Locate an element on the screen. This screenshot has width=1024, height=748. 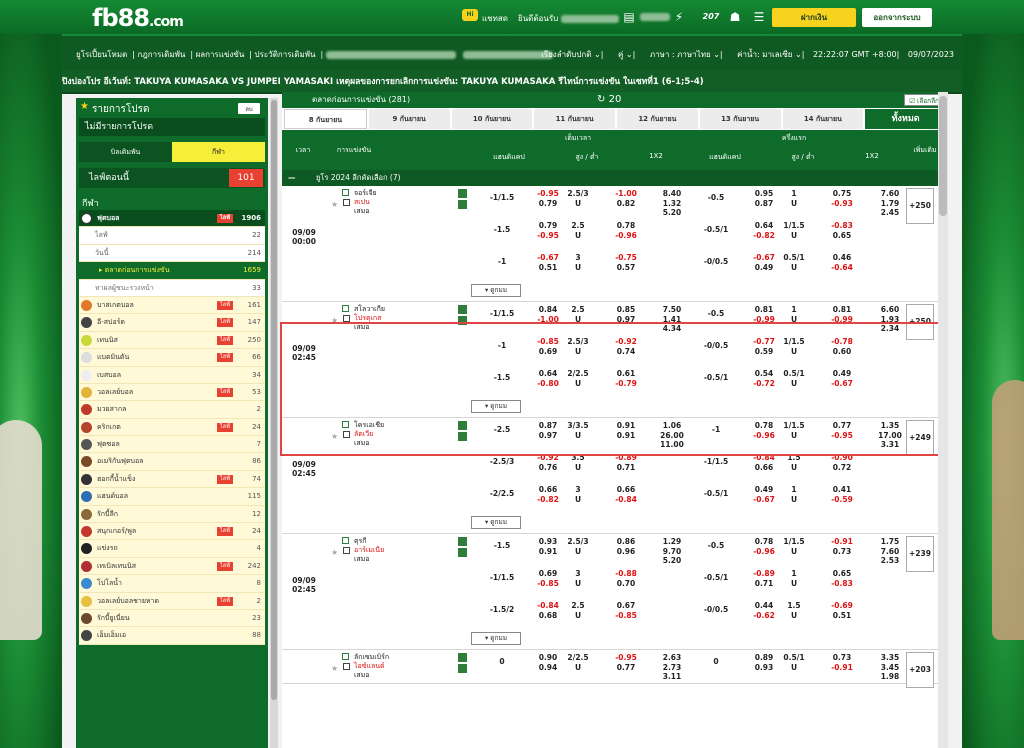
ft-handicap-line: -1/1.5 is located at coordinates (502, 578).